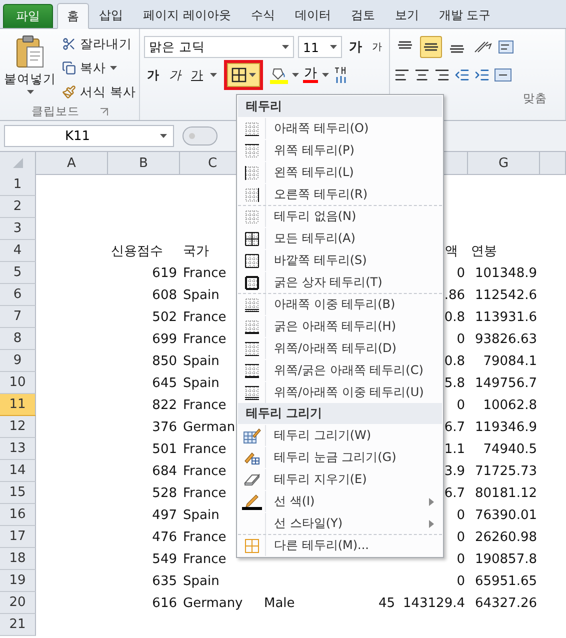 The image size is (566, 638). What do you see at coordinates (340, 128) in the screenshot?
I see `menu-item: 아래쪽 테두리(O)` at bounding box center [340, 128].